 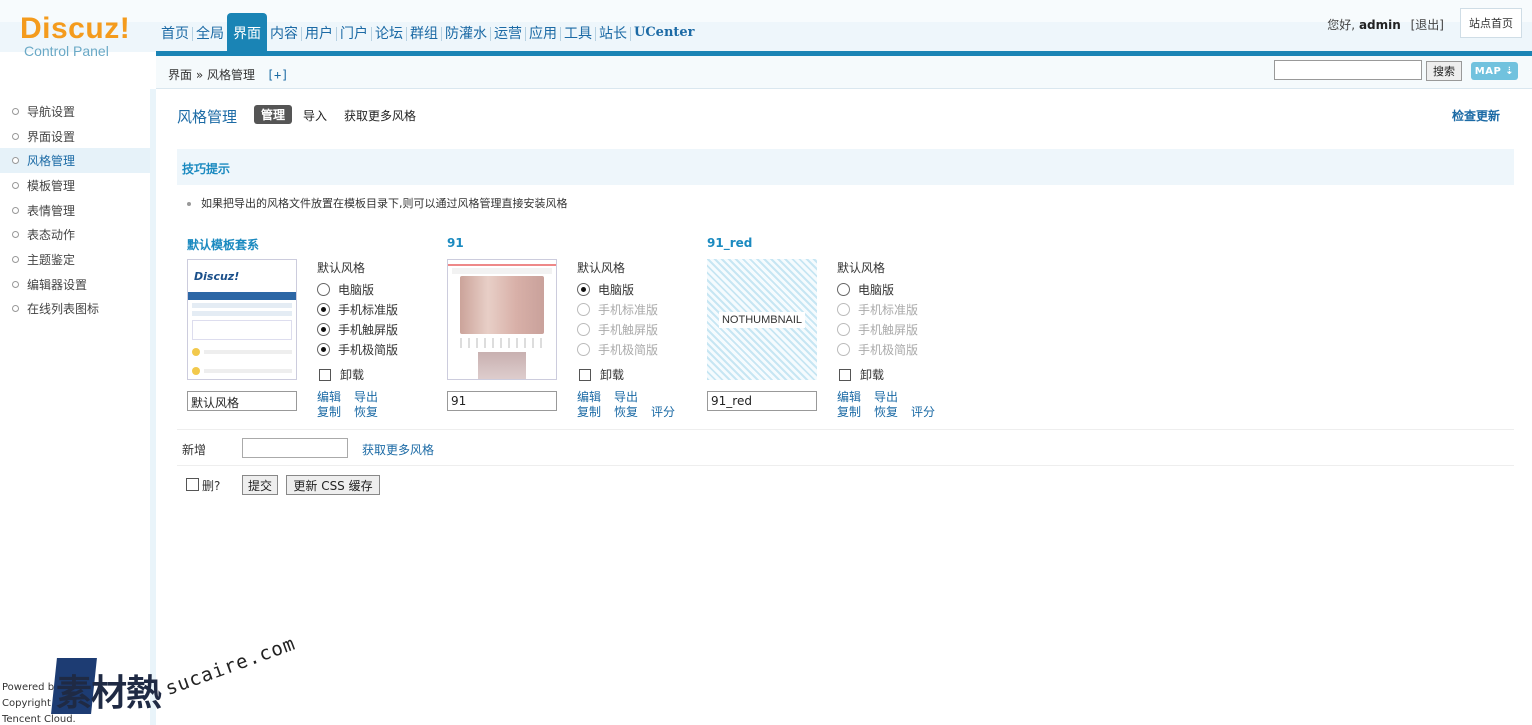 What do you see at coordinates (75, 136) in the screenshot?
I see `sidebar-item-interface-settings: 界面设置` at bounding box center [75, 136].